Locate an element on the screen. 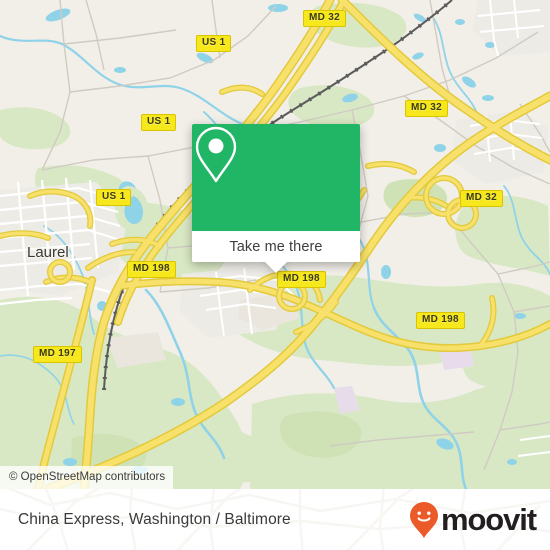 The image size is (550, 550). take-me-there-label: Take me there is located at coordinates (276, 246).